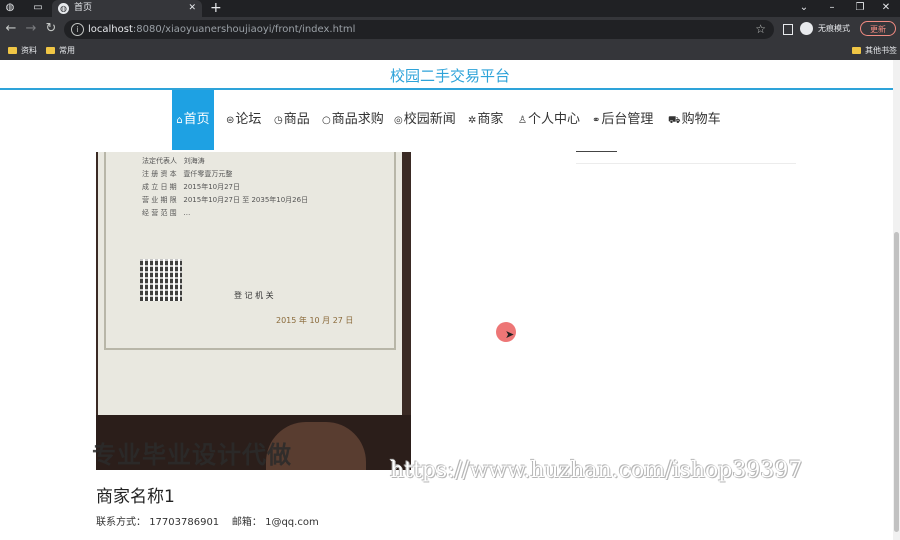 The image size is (900, 540). Describe the element at coordinates (874, 50) in the screenshot. I see `other-bookmarks: 其他书签` at that location.